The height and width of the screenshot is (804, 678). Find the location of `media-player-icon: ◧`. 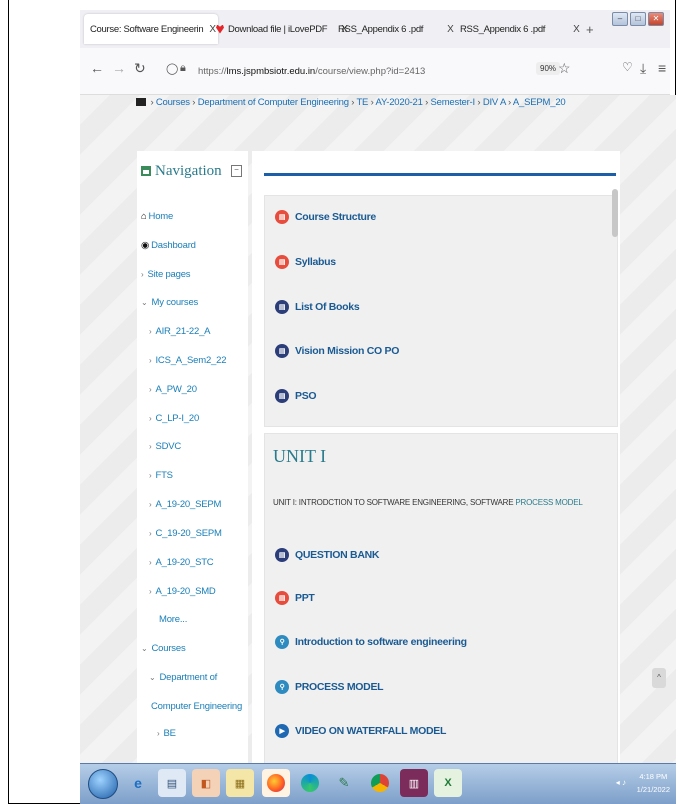

media-player-icon: ◧ is located at coordinates (206, 783).